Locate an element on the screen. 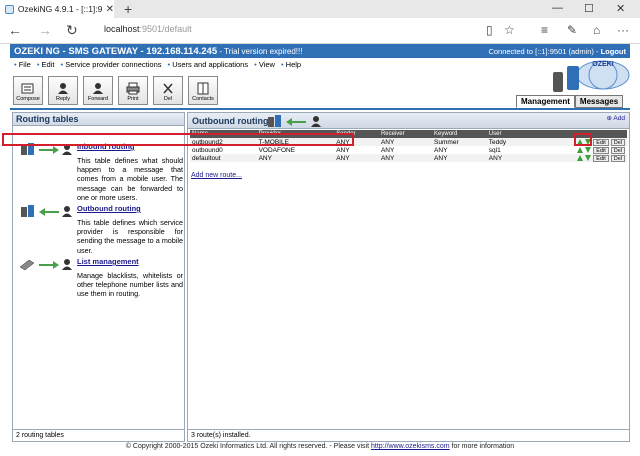 This screenshot has height=456, width=640. contacts-button: Contacts is located at coordinates (203, 90).